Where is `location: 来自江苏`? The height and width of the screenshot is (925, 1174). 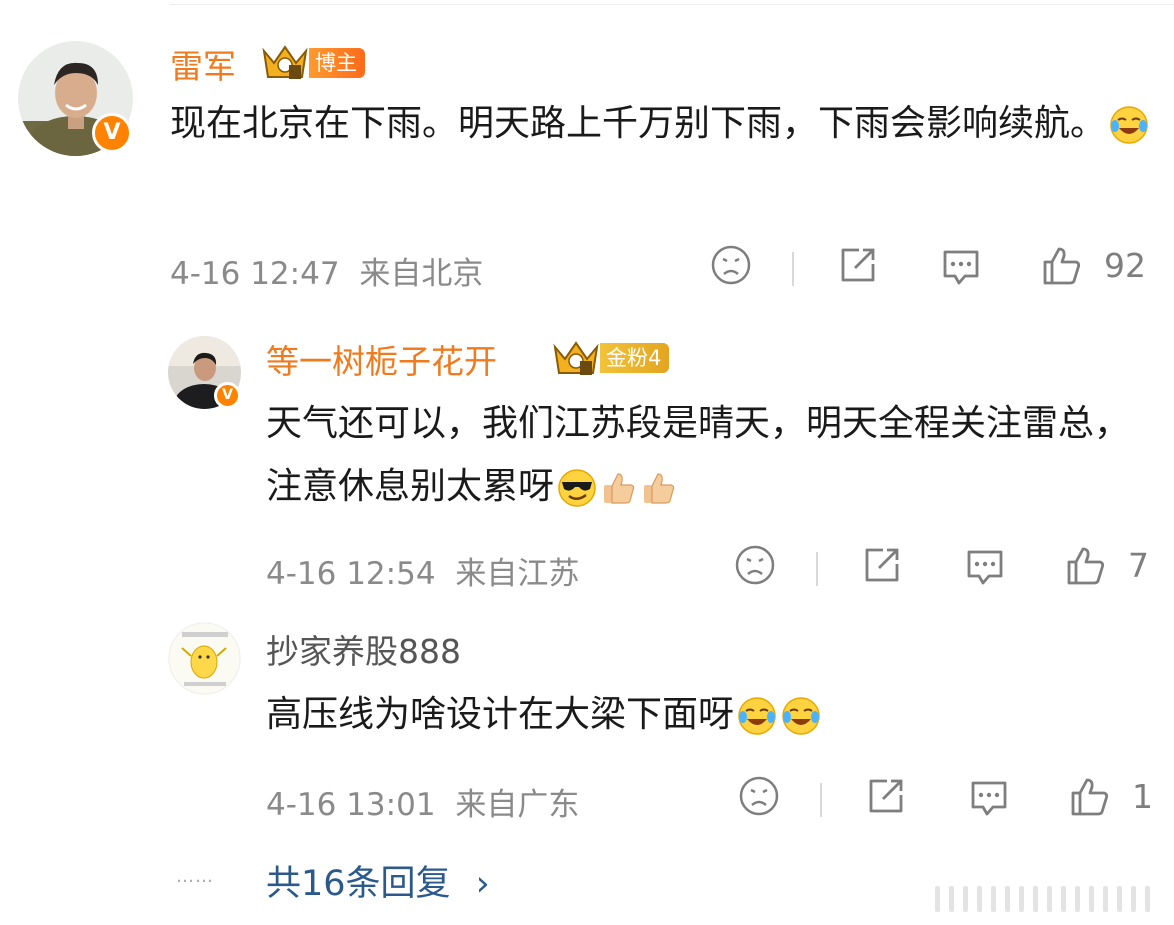 location: 来自江苏 is located at coordinates (517, 574).